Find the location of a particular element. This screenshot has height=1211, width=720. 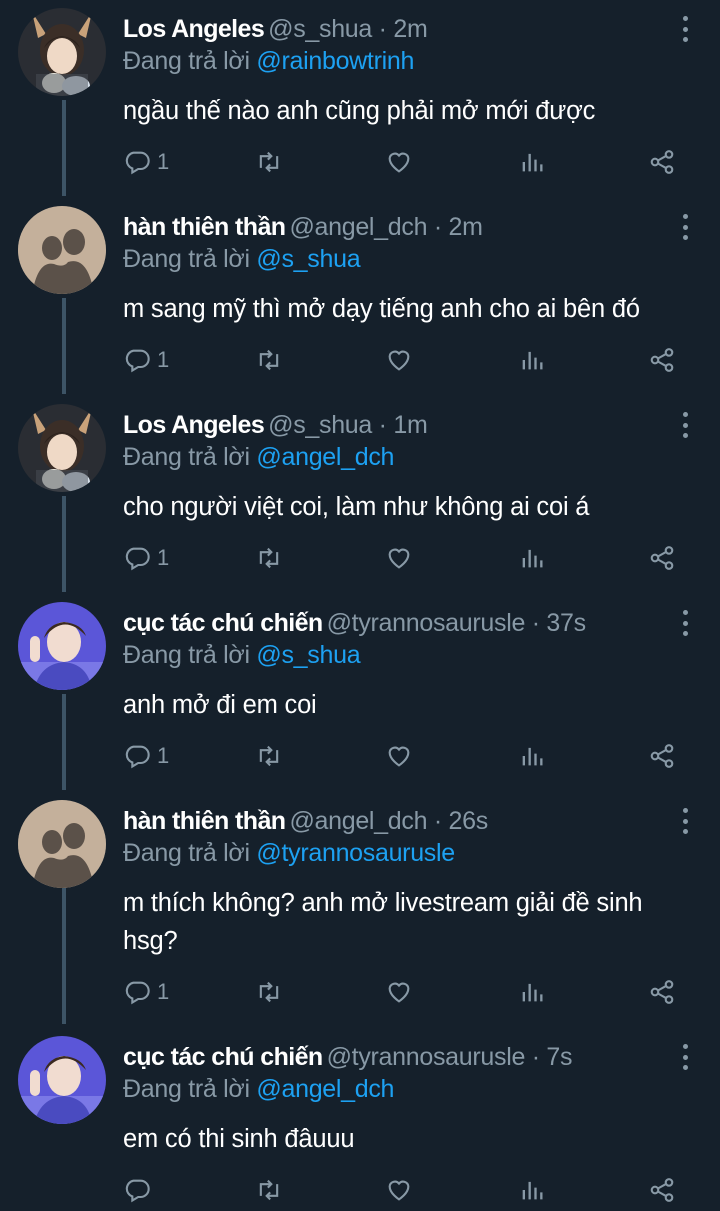

user-handle: @tyrannosaurusle · 7s is located at coordinates (449, 1057).